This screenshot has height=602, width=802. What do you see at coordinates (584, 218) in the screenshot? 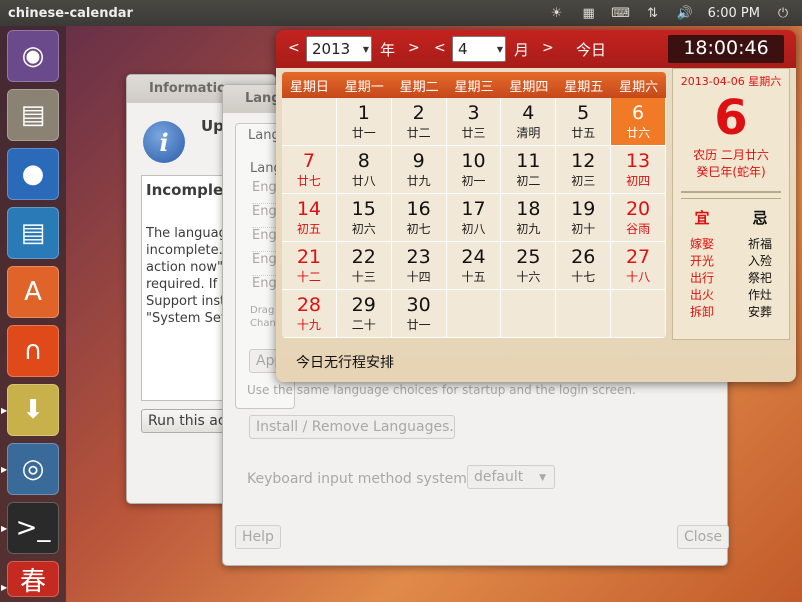
I see `day-cell: 19 初十` at bounding box center [584, 218].